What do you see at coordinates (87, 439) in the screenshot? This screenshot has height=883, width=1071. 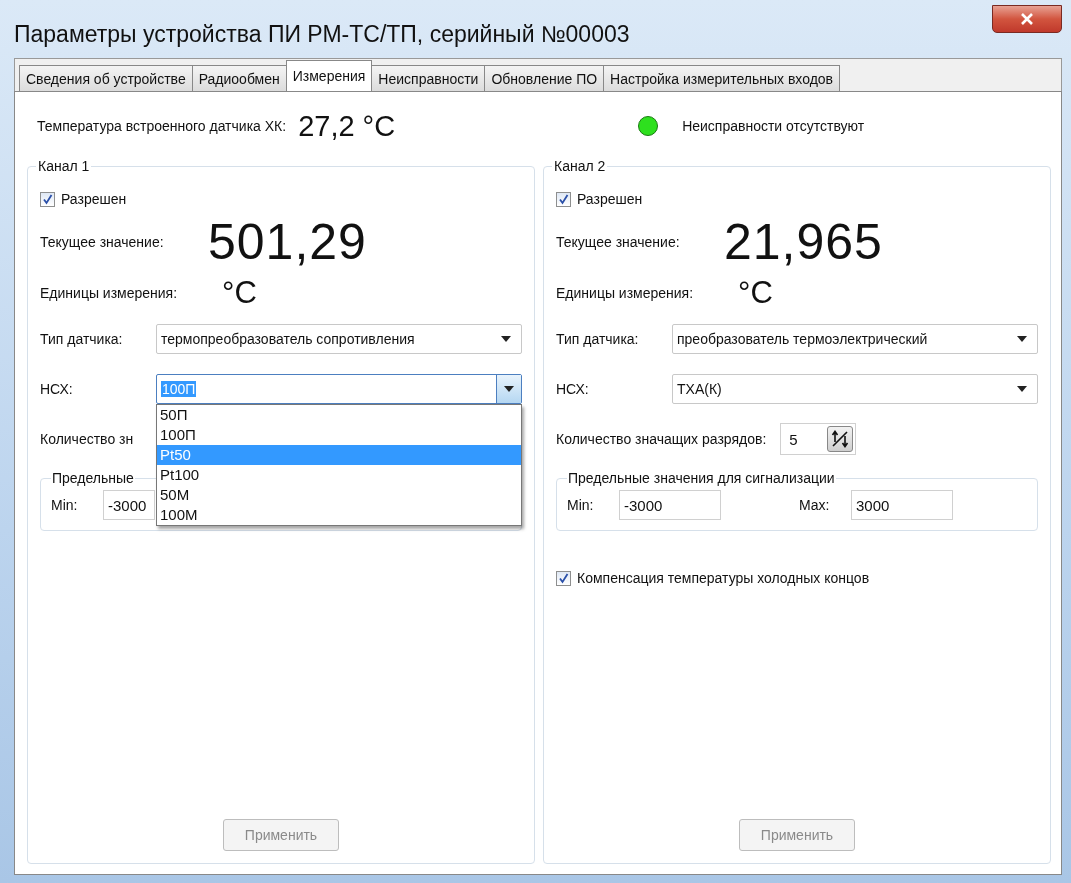 I see `digits-label: Количество зн` at bounding box center [87, 439].